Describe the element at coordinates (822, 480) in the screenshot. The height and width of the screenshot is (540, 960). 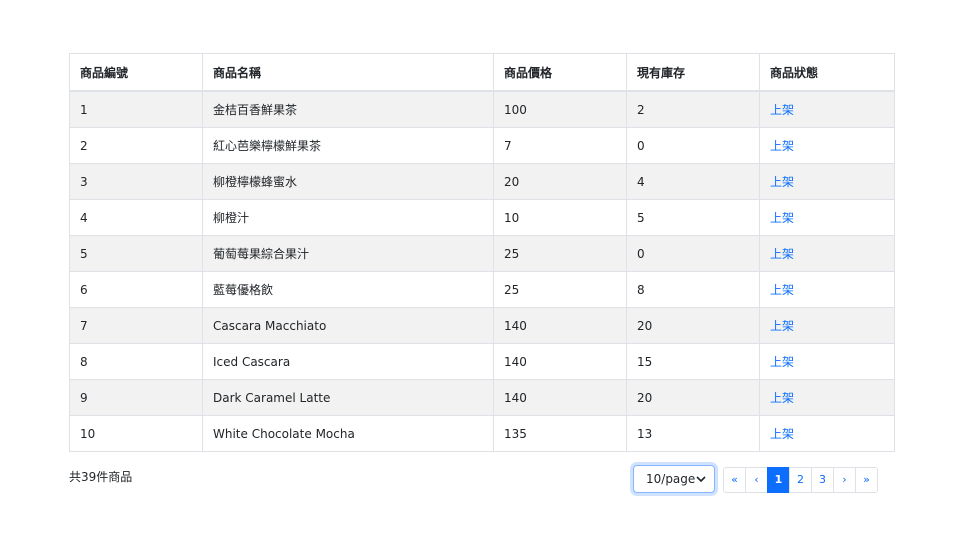
I see `page-3-button: 3` at that location.